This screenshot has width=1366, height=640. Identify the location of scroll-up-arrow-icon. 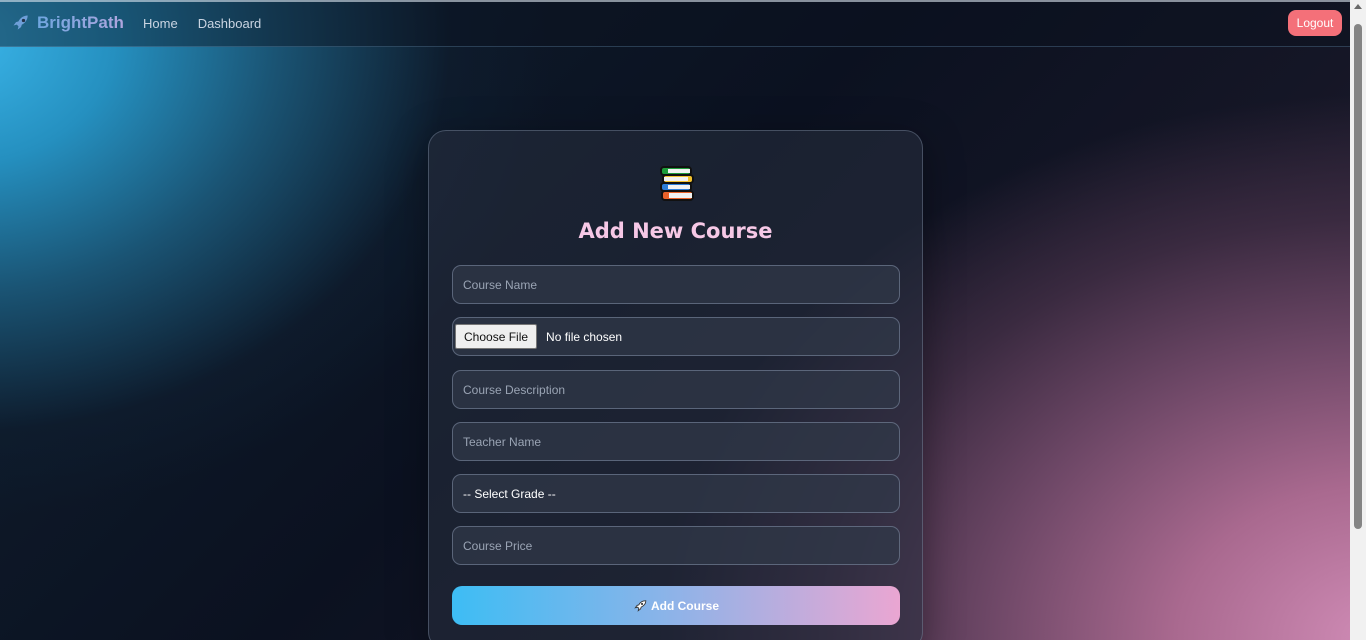
(1358, 6).